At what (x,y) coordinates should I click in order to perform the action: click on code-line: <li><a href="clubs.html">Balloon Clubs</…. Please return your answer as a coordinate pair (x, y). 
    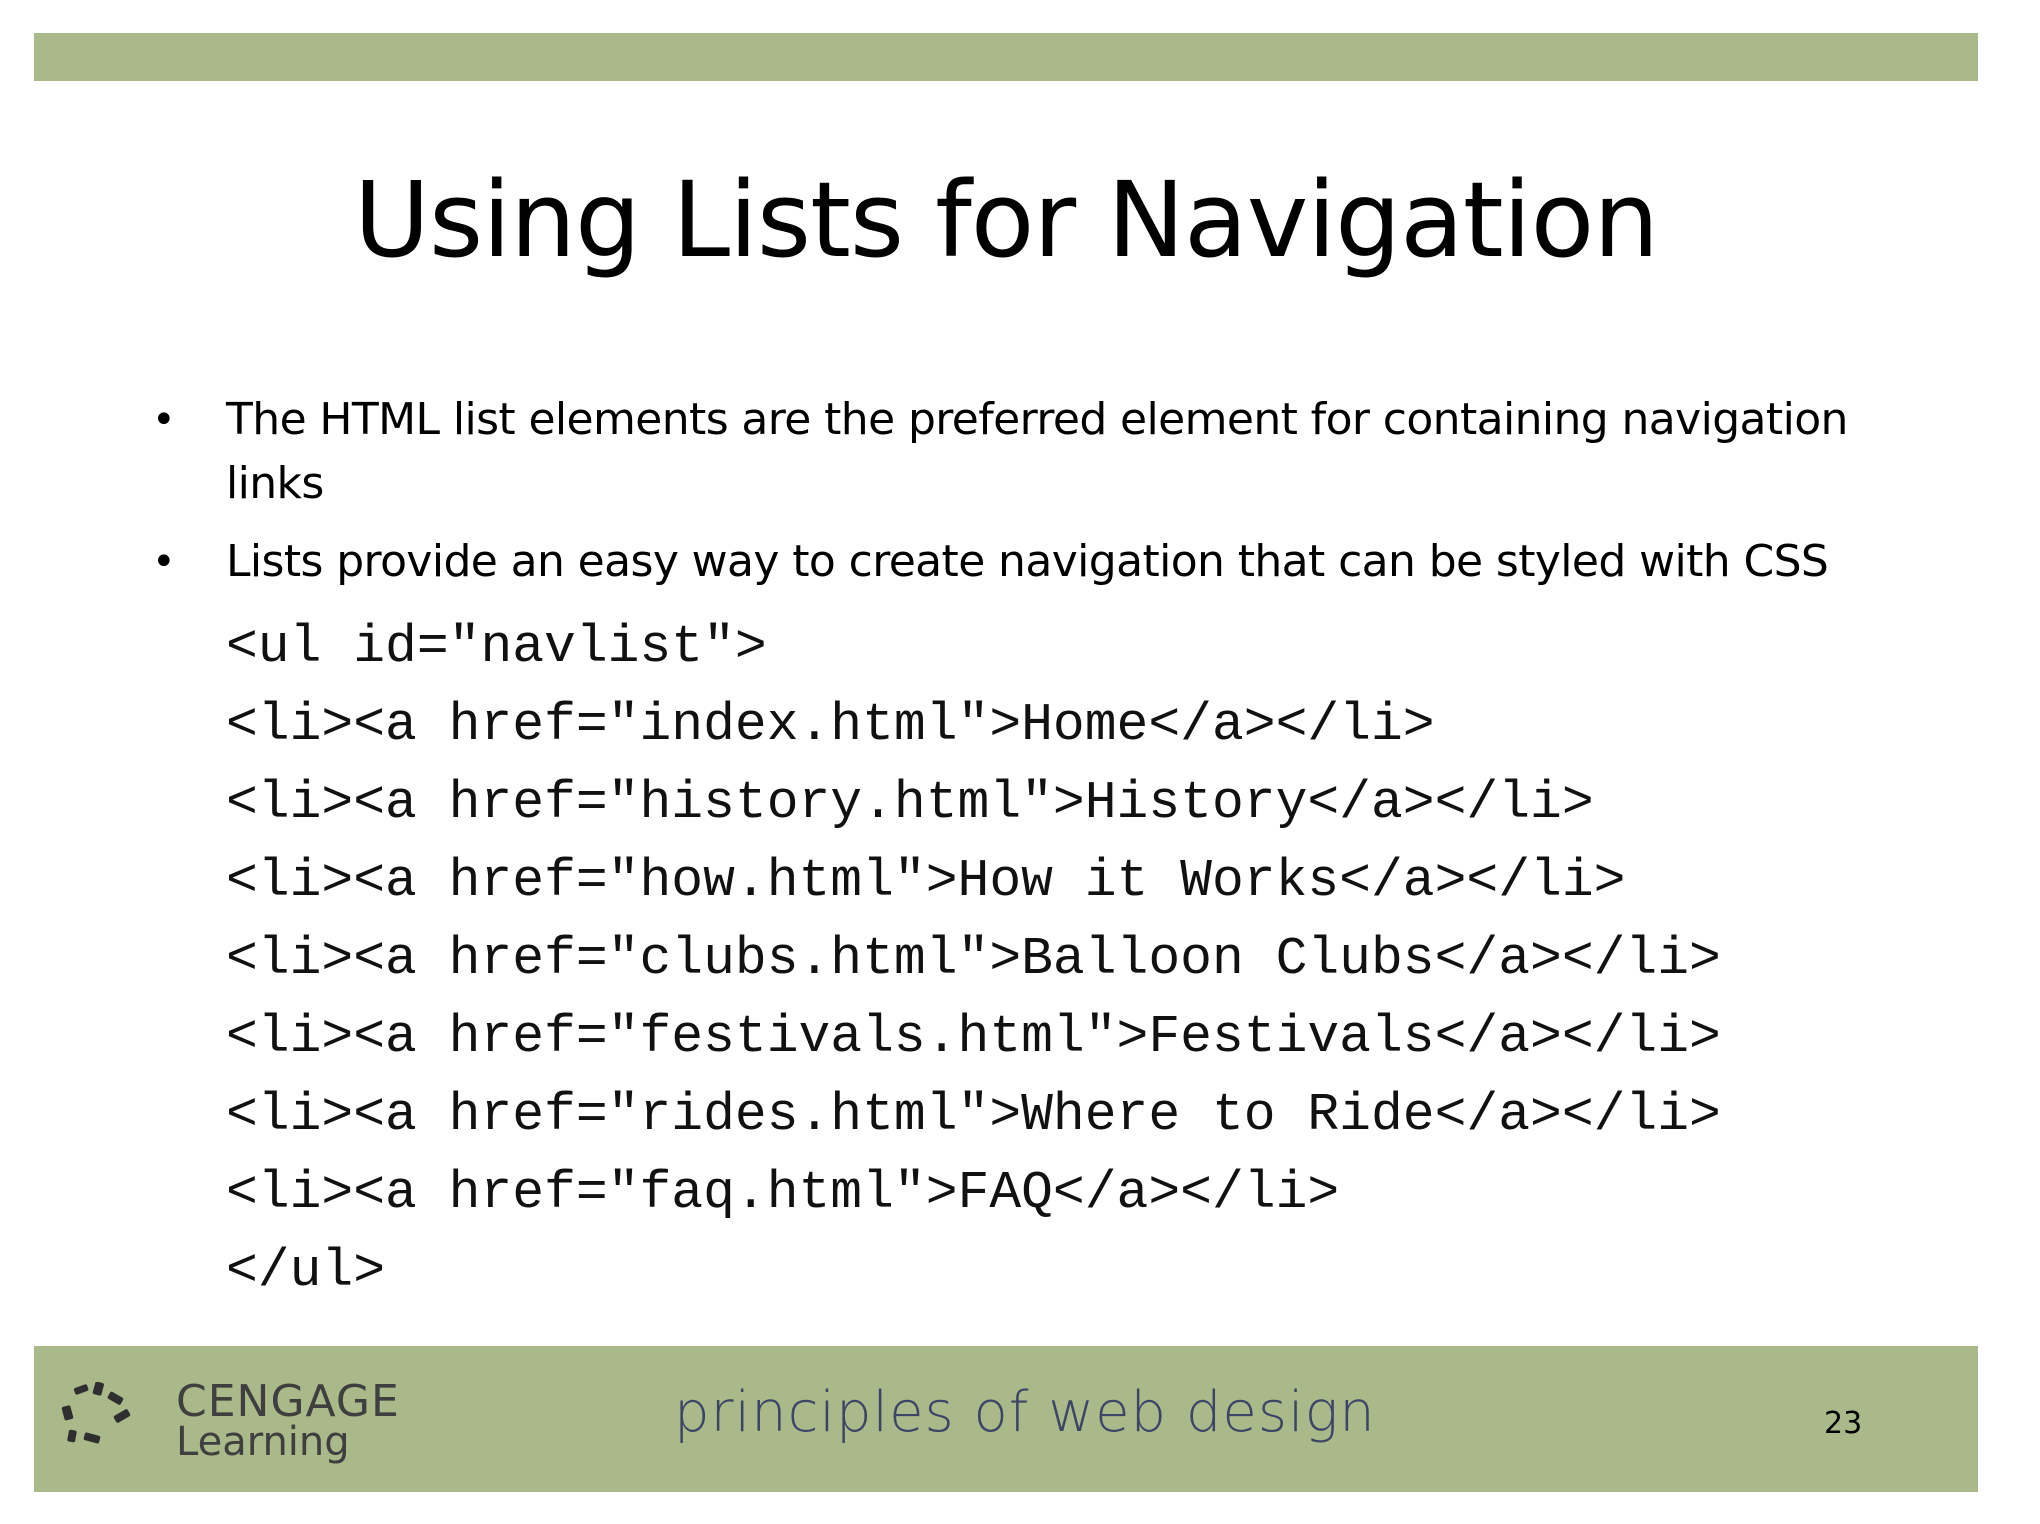
    Looking at the image, I should click on (973, 959).